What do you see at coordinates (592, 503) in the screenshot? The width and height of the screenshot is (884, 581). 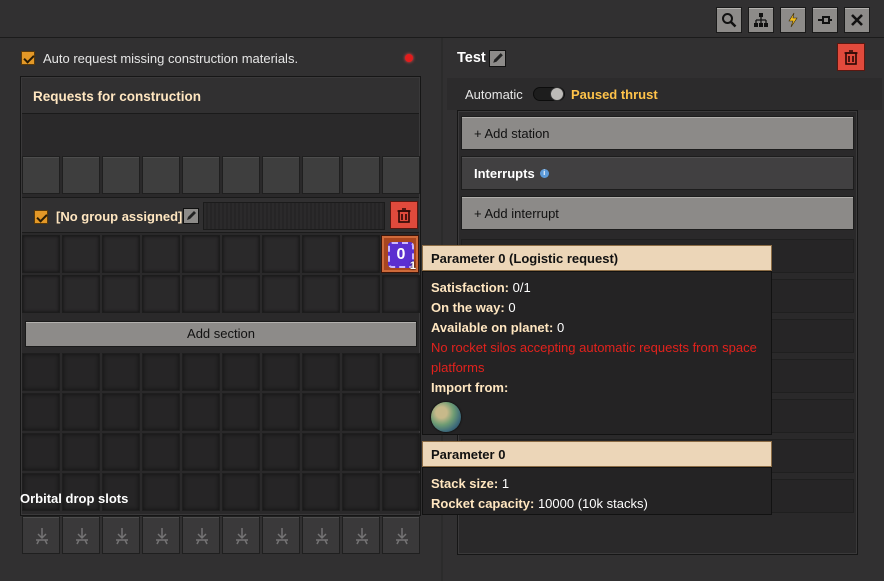 I see `tt-capacity-val: 10000 (10k stacks)` at bounding box center [592, 503].